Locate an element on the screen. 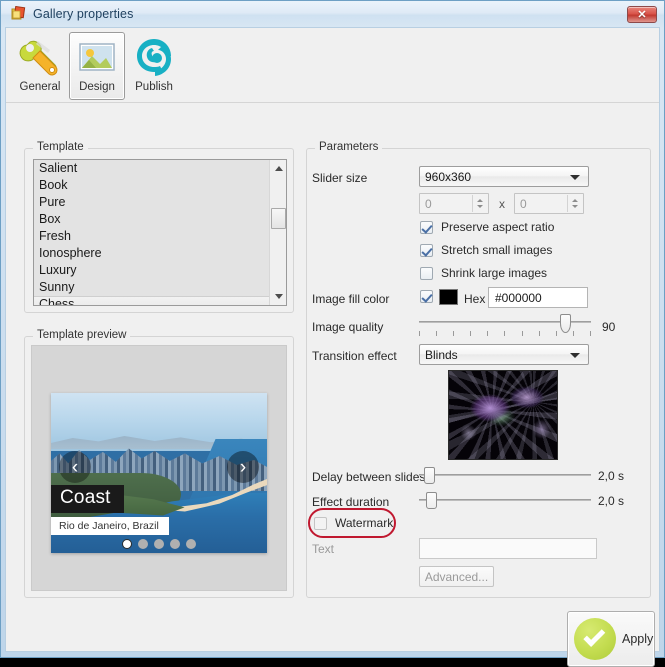 The height and width of the screenshot is (667, 665). list-item: Book is located at coordinates (152, 185).